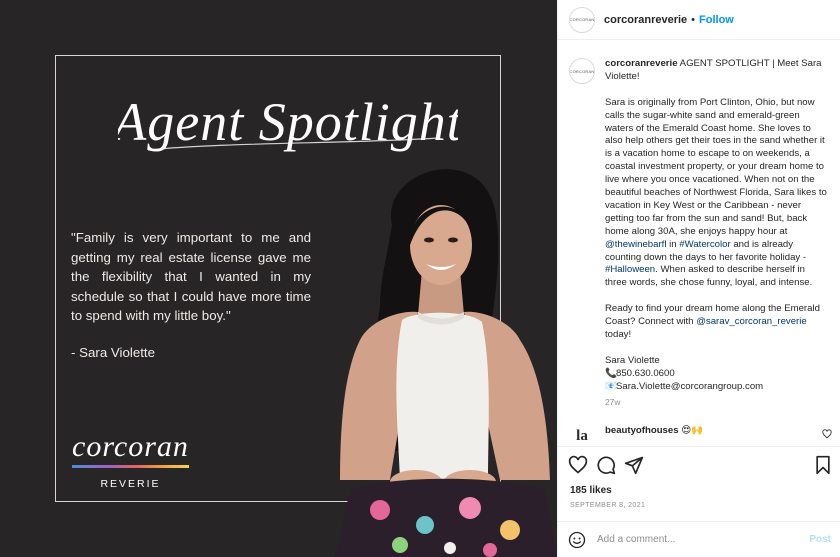  I want to click on post-actions: 185 likes SEPTEMBER 8, 2021, so click(699, 489).